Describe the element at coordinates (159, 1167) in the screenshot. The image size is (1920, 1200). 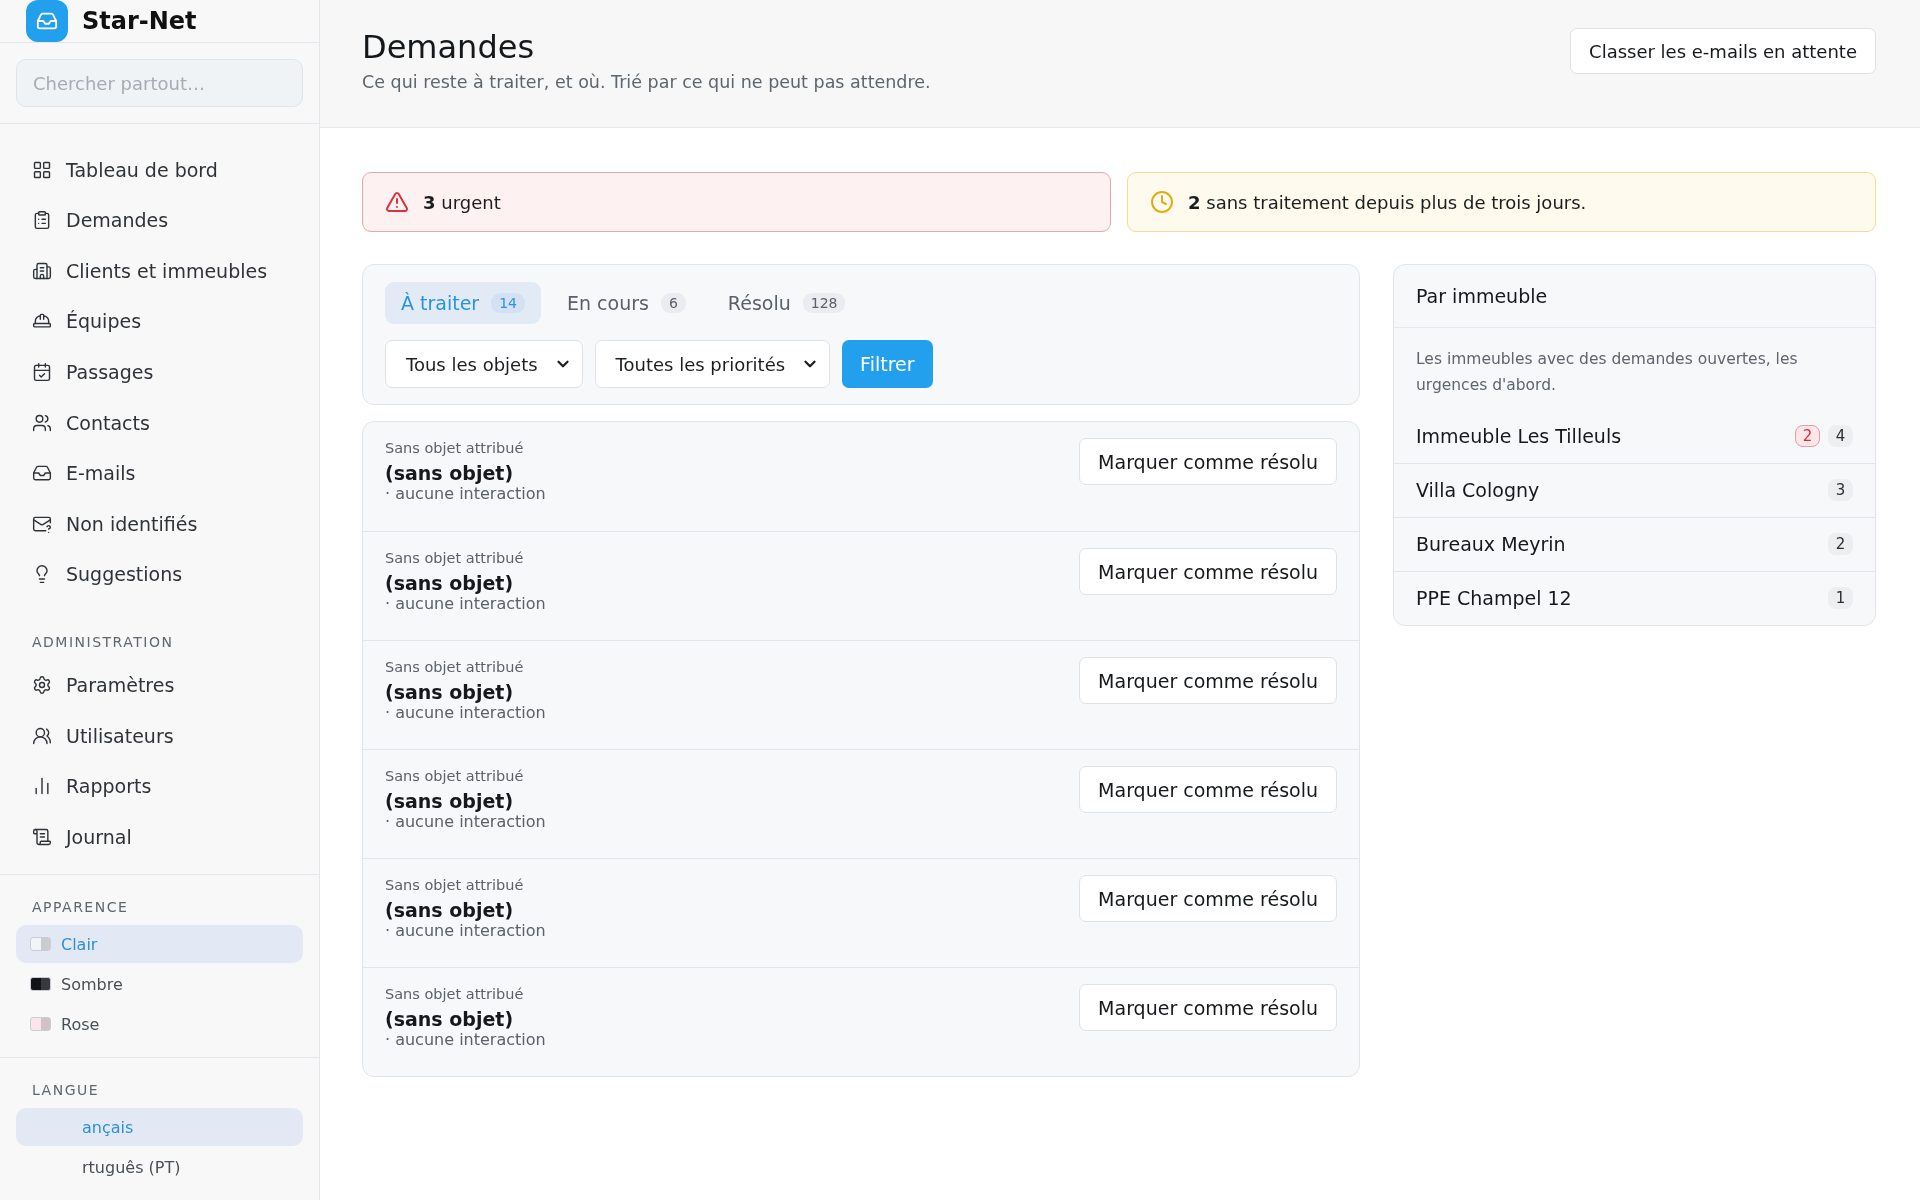
I see `language-option: rtuguês (PT)` at that location.